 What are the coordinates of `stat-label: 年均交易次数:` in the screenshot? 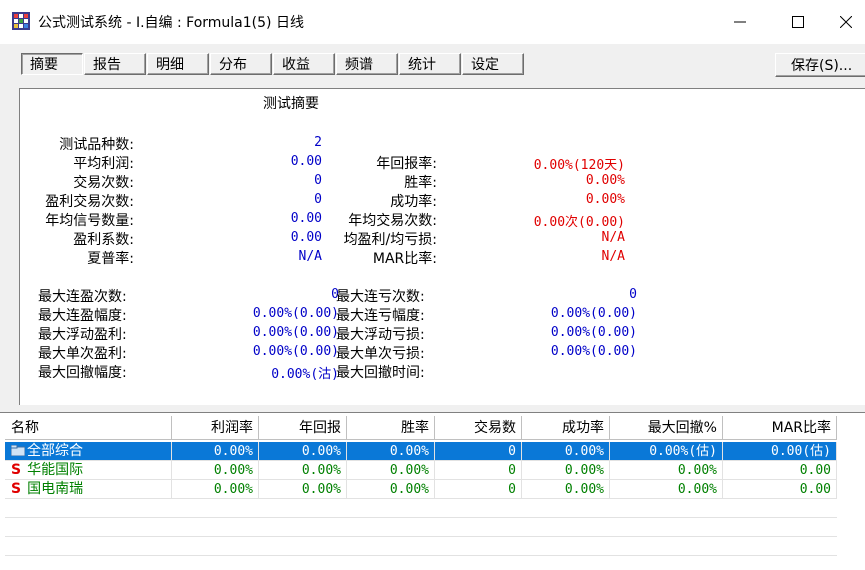 It's located at (392, 221).